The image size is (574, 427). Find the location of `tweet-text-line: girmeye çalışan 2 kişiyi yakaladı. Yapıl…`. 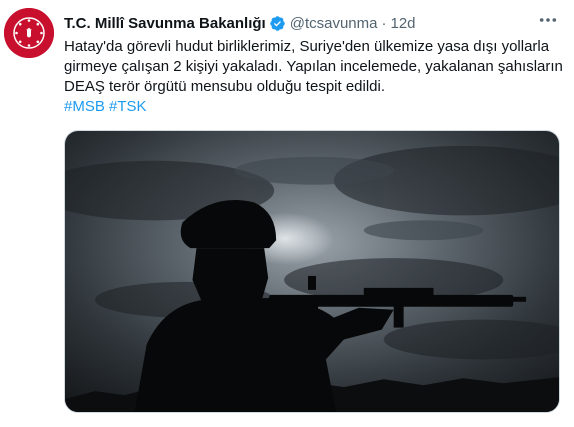

tweet-text-line: girmeye çalışan 2 kişiyi yakaladı. Yapıl… is located at coordinates (313, 66).